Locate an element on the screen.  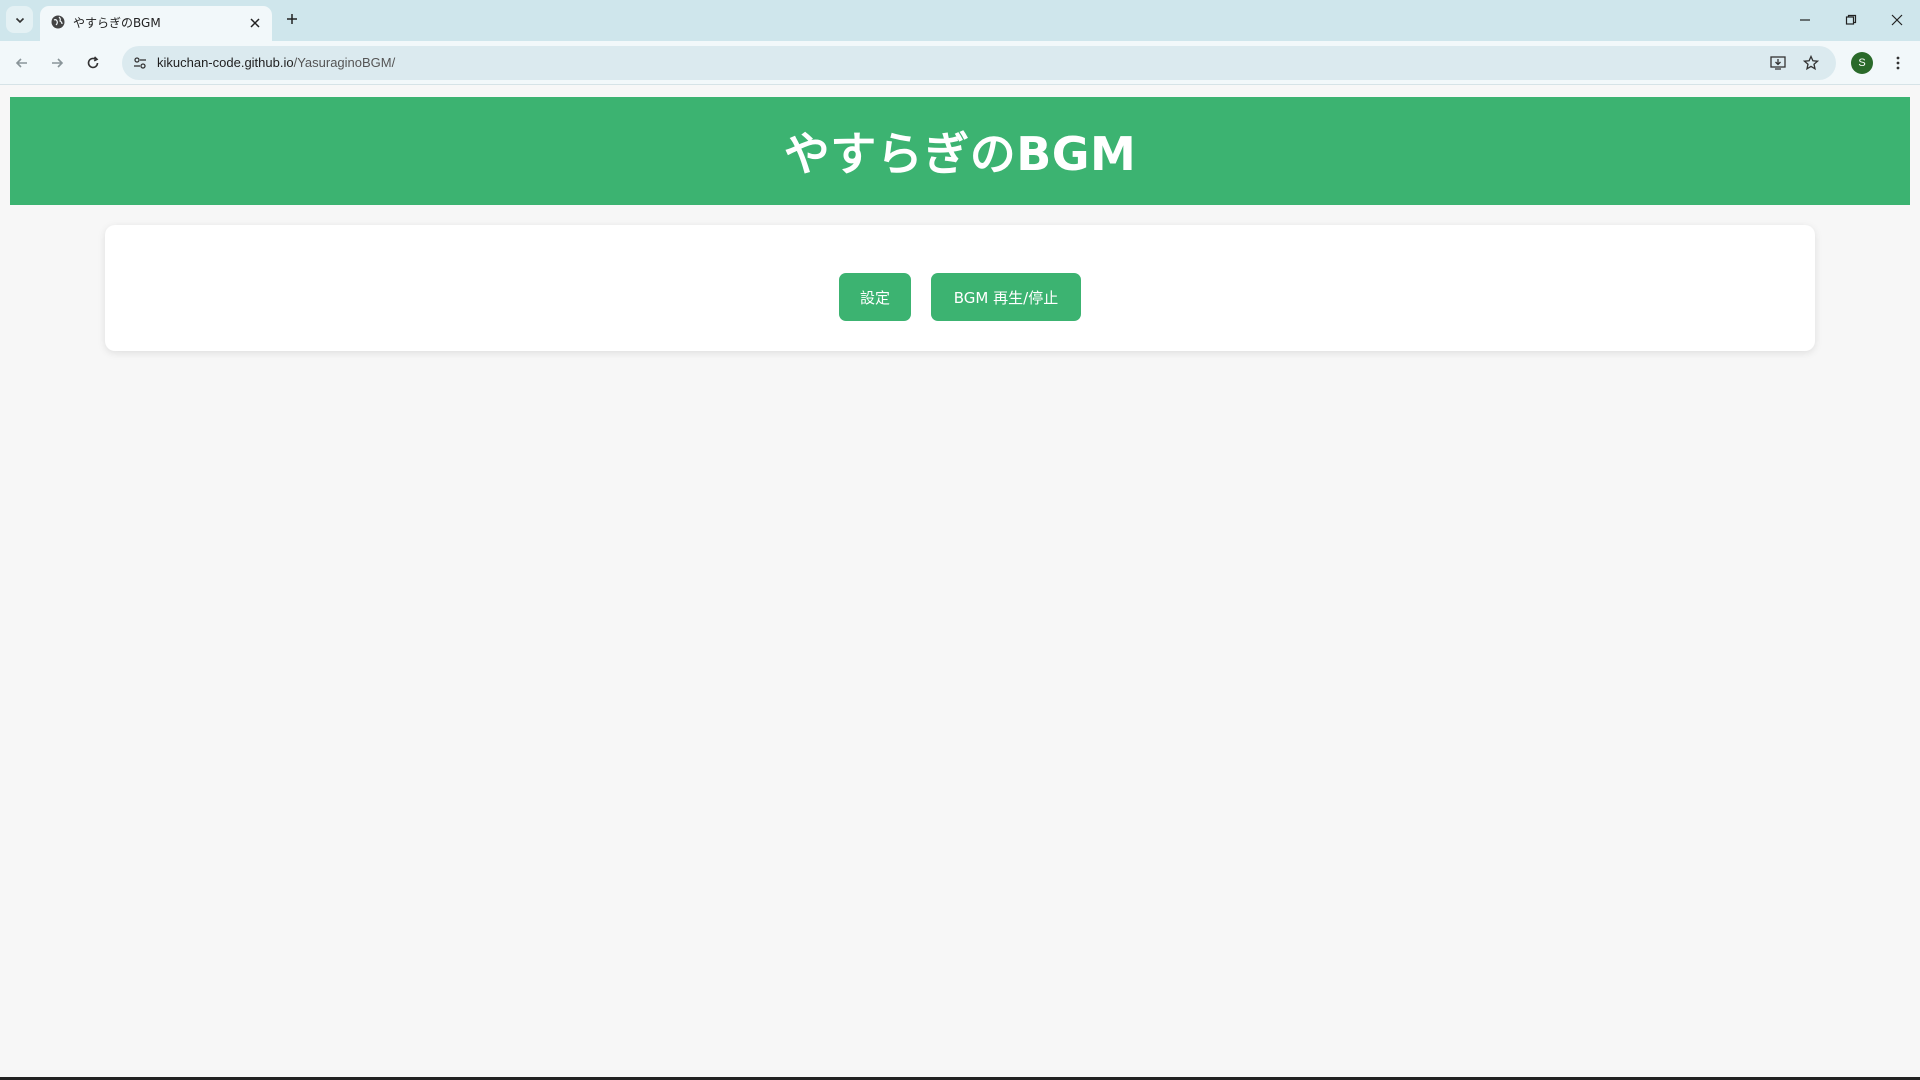
back-button is located at coordinates (22, 63).